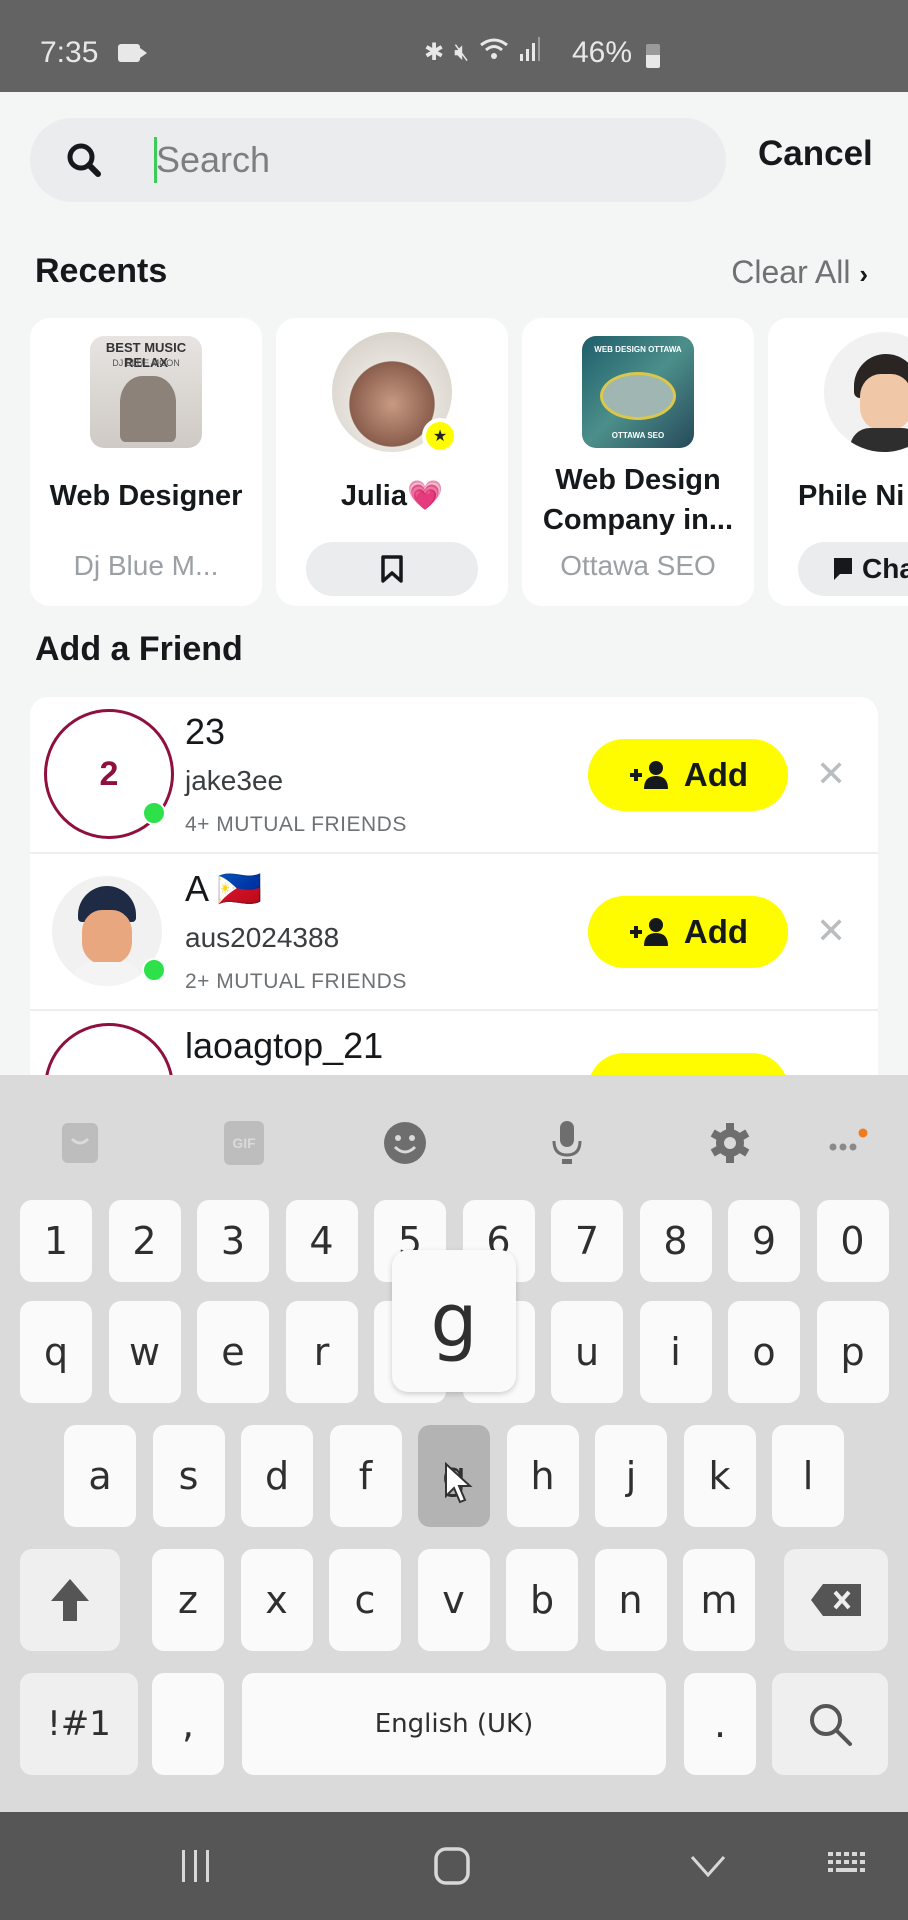 This screenshot has height=1920, width=908. I want to click on key-3: 3, so click(233, 1241).